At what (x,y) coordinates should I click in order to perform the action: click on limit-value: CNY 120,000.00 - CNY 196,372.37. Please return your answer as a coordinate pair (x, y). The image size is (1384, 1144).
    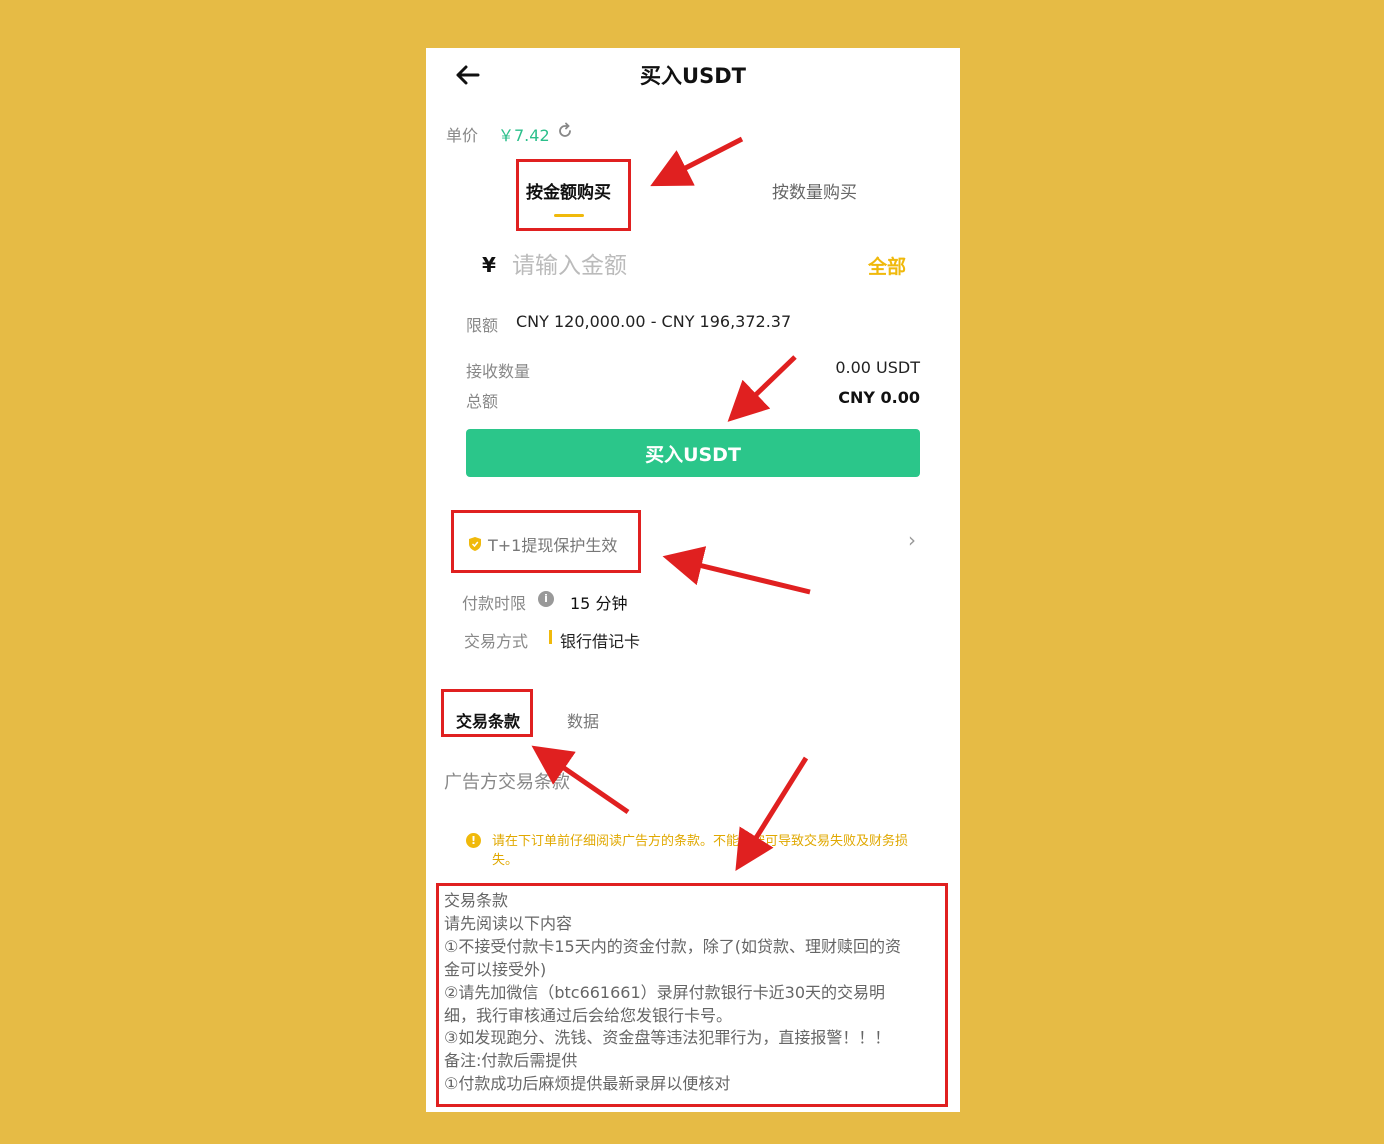
    Looking at the image, I should click on (654, 321).